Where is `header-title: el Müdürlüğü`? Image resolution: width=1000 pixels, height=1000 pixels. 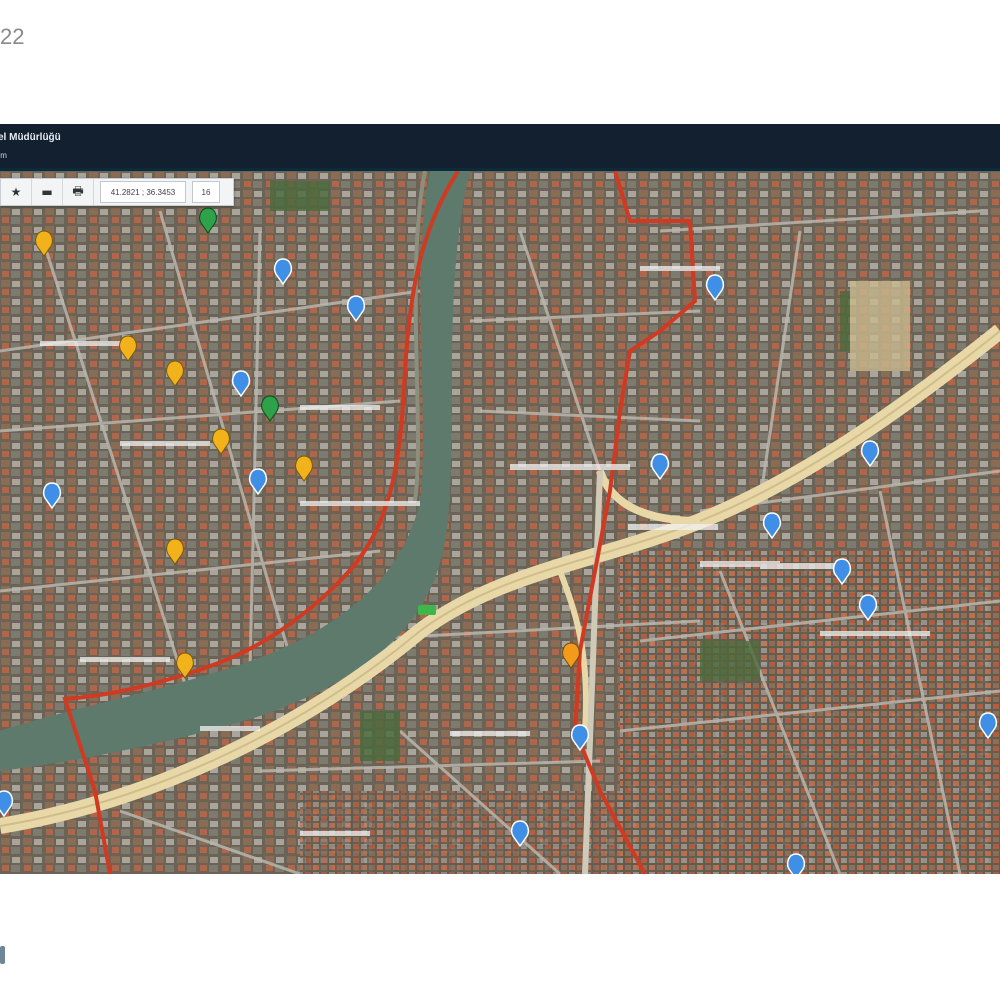
header-title: el Müdürlüğü is located at coordinates (30, 137).